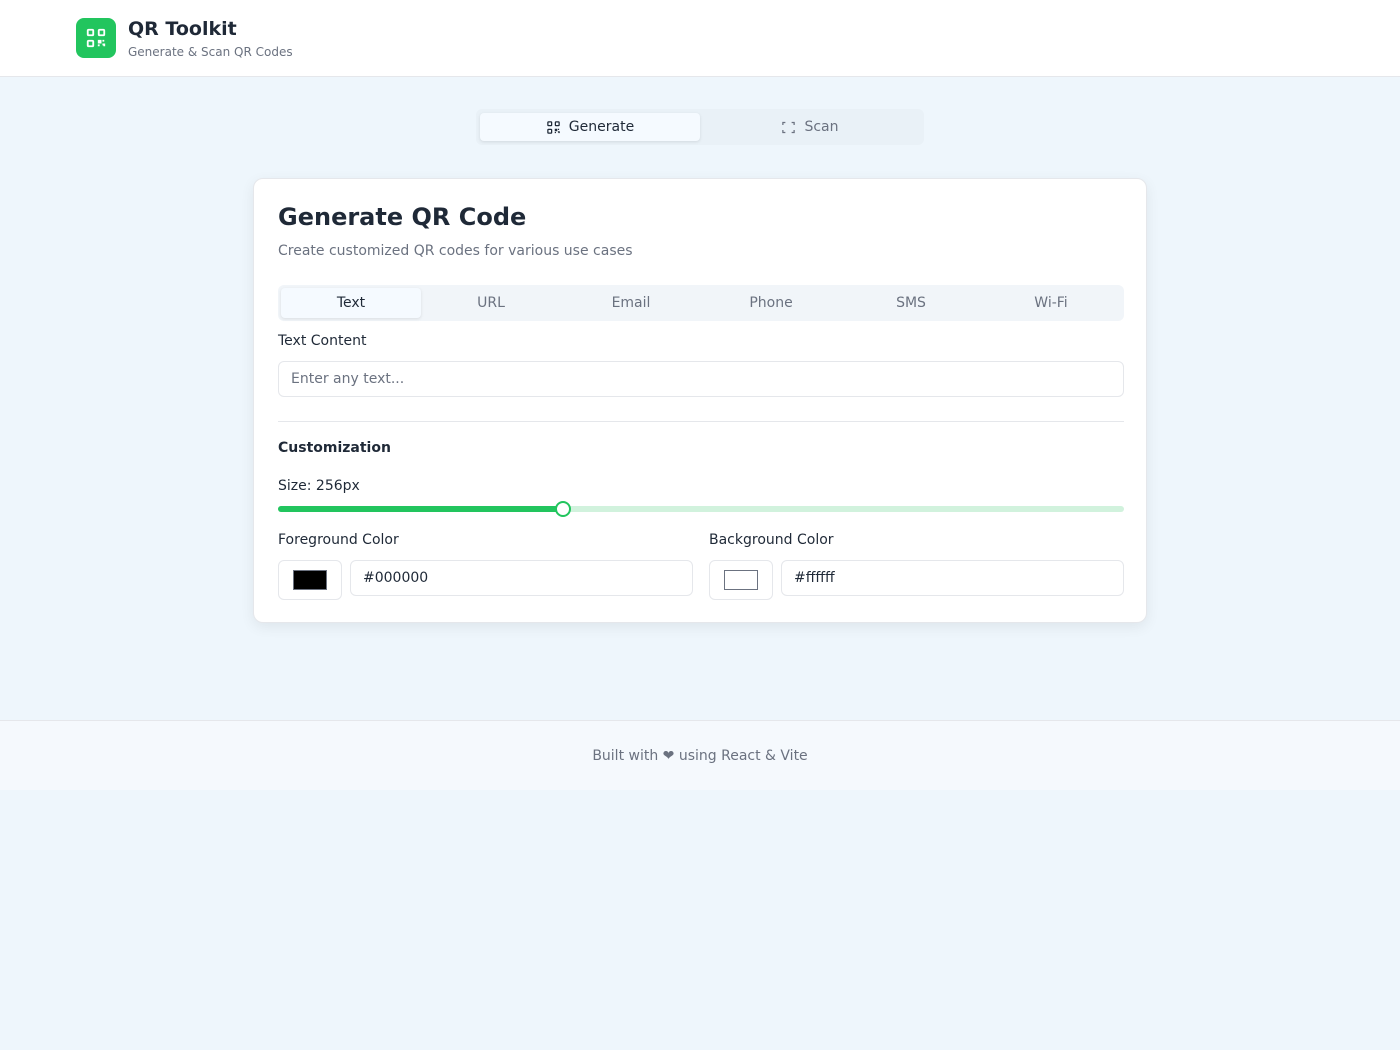  I want to click on size-slider-fill, so click(421, 509).